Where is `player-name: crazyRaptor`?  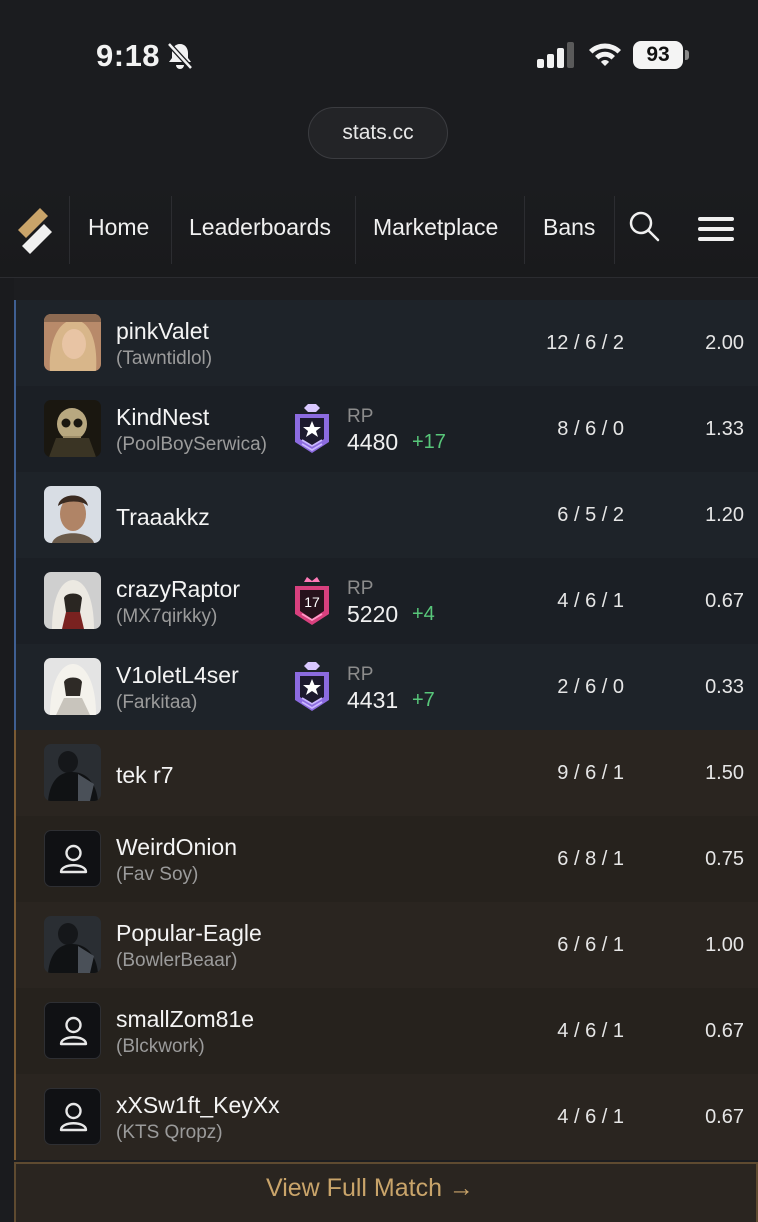
player-name: crazyRaptor is located at coordinates (178, 589).